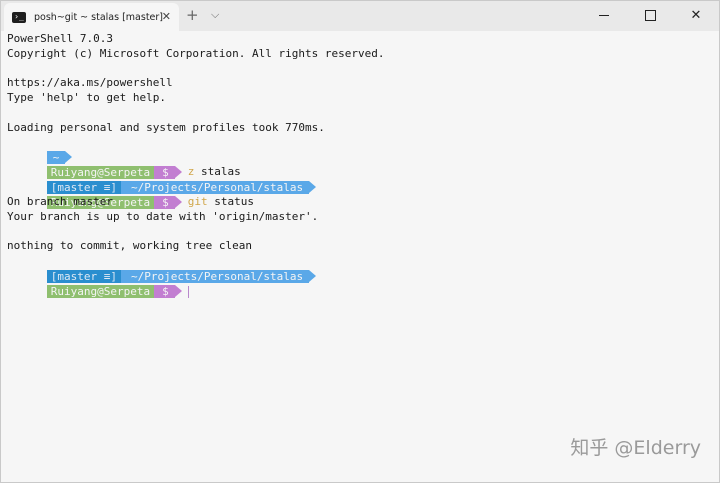 The image size is (720, 483). What do you see at coordinates (166, 16) in the screenshot?
I see `close-tab-icon: ✕` at bounding box center [166, 16].